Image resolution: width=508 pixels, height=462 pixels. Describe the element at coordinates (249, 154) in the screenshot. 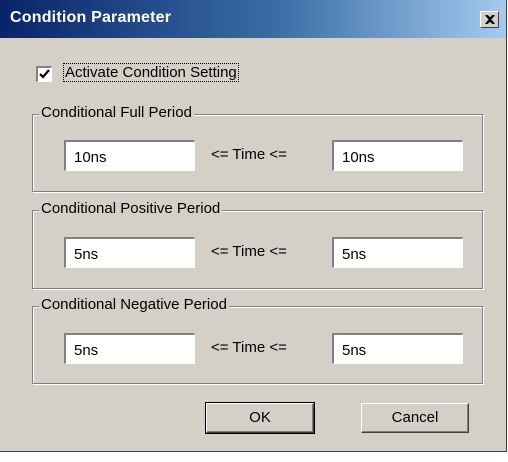

I see `full-period-relation: <= Time <=` at that location.